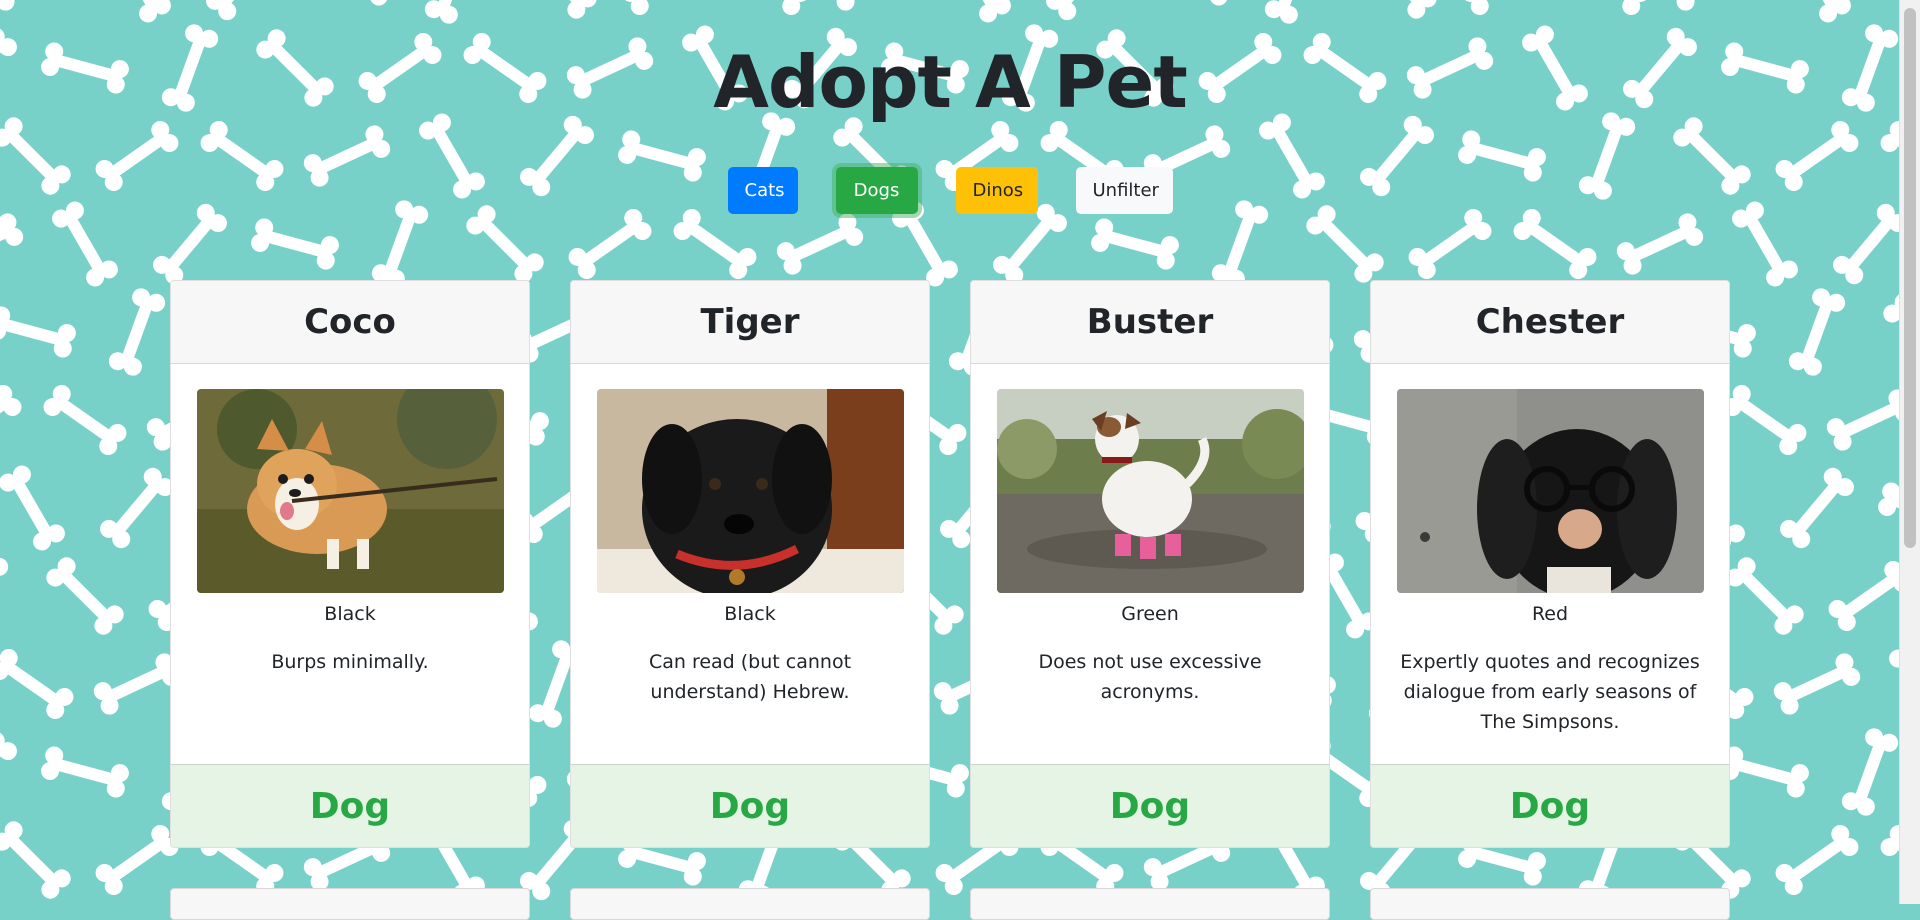 This screenshot has width=1920, height=920. Describe the element at coordinates (1910, 278) in the screenshot. I see `scrollbar-thumb` at that location.